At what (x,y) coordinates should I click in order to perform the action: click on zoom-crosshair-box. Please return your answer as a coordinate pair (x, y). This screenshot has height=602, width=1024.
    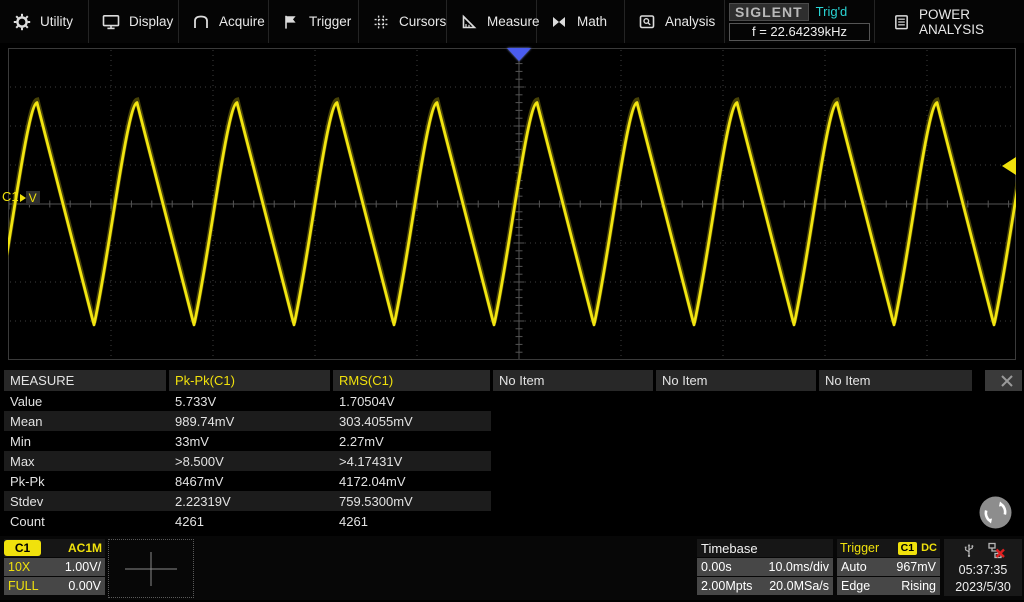
    Looking at the image, I should click on (151, 568).